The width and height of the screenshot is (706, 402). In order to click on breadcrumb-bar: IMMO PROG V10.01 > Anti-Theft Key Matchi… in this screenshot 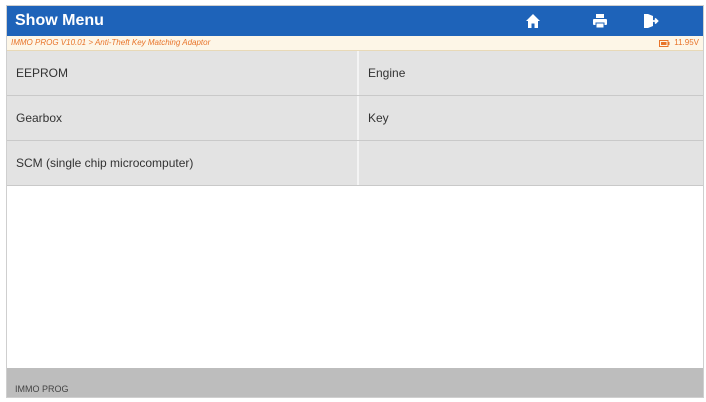, I will do `click(355, 43)`.